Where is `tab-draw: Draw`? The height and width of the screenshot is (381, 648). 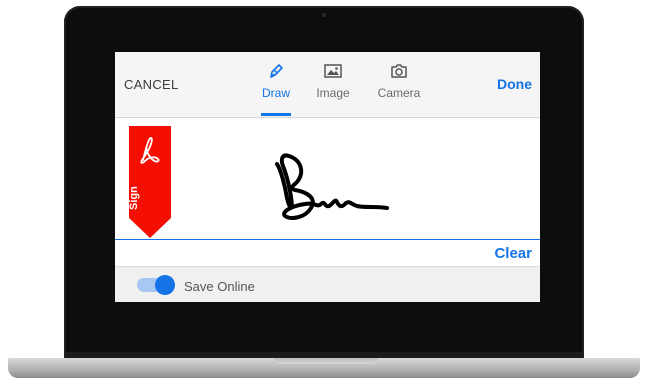 tab-draw: Draw is located at coordinates (276, 81).